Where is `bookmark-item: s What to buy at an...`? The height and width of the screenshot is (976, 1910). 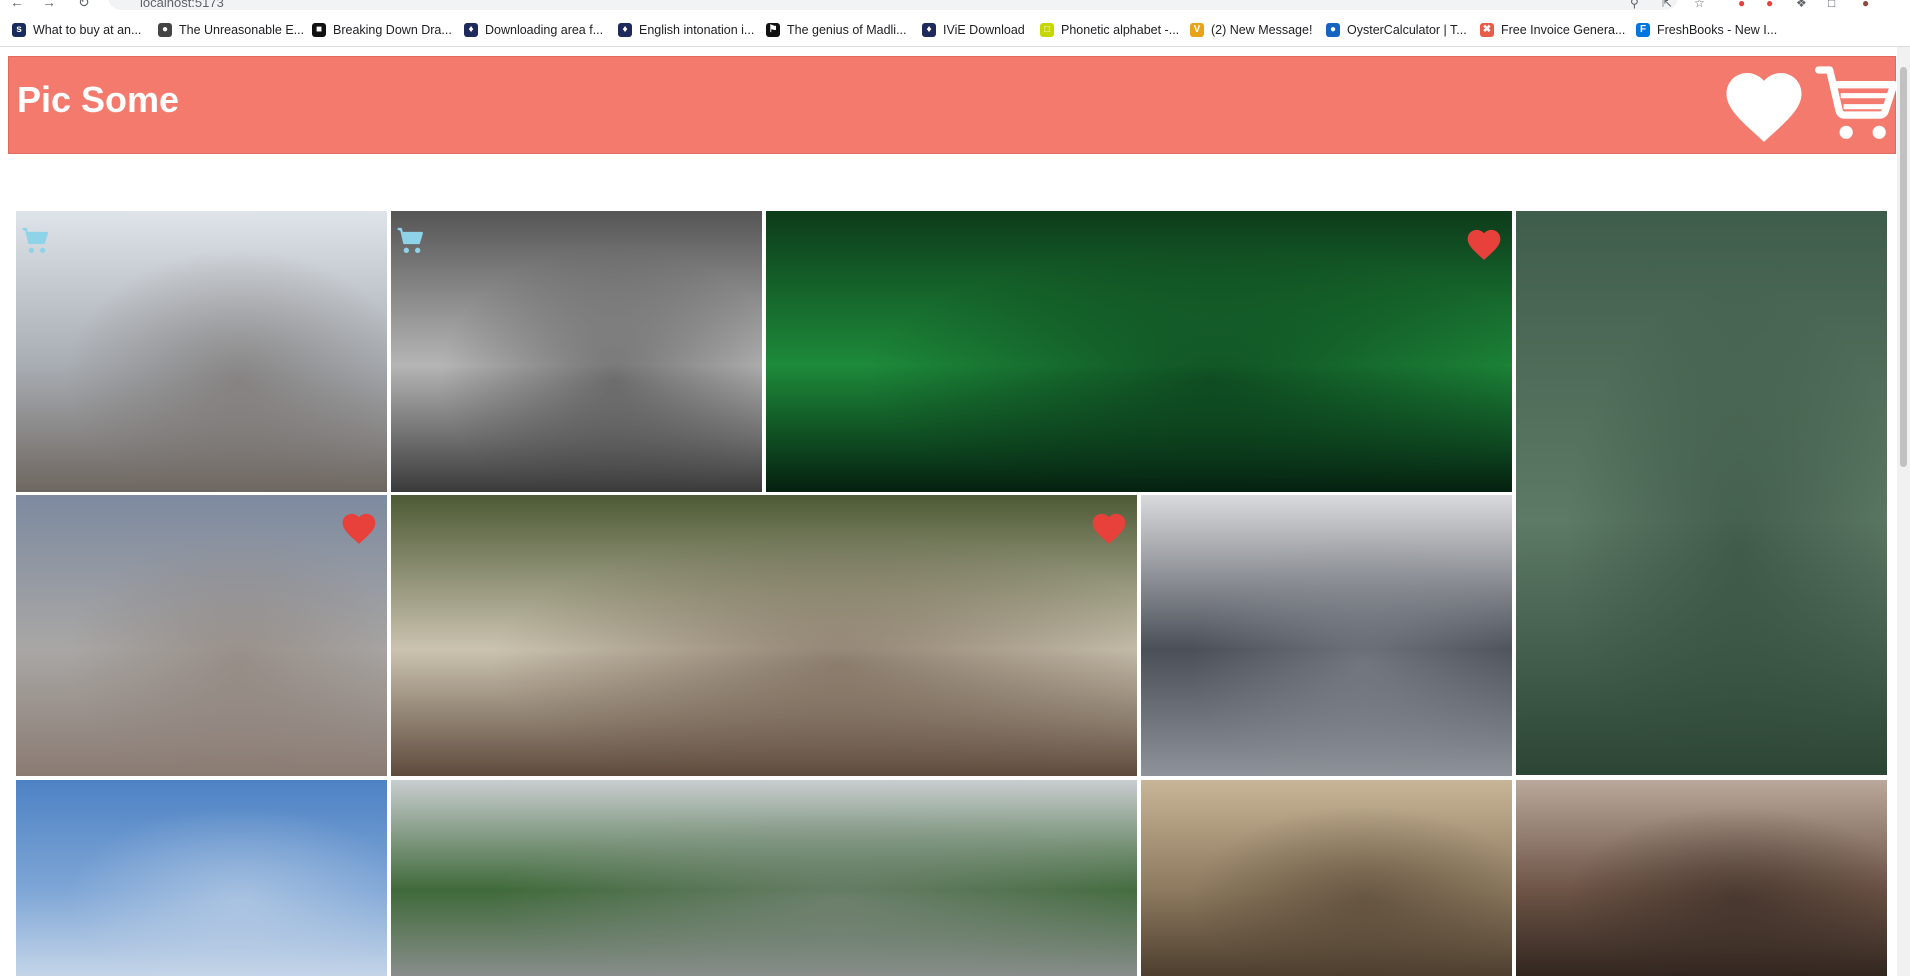
bookmark-item: s What to buy at an... is located at coordinates (76, 30).